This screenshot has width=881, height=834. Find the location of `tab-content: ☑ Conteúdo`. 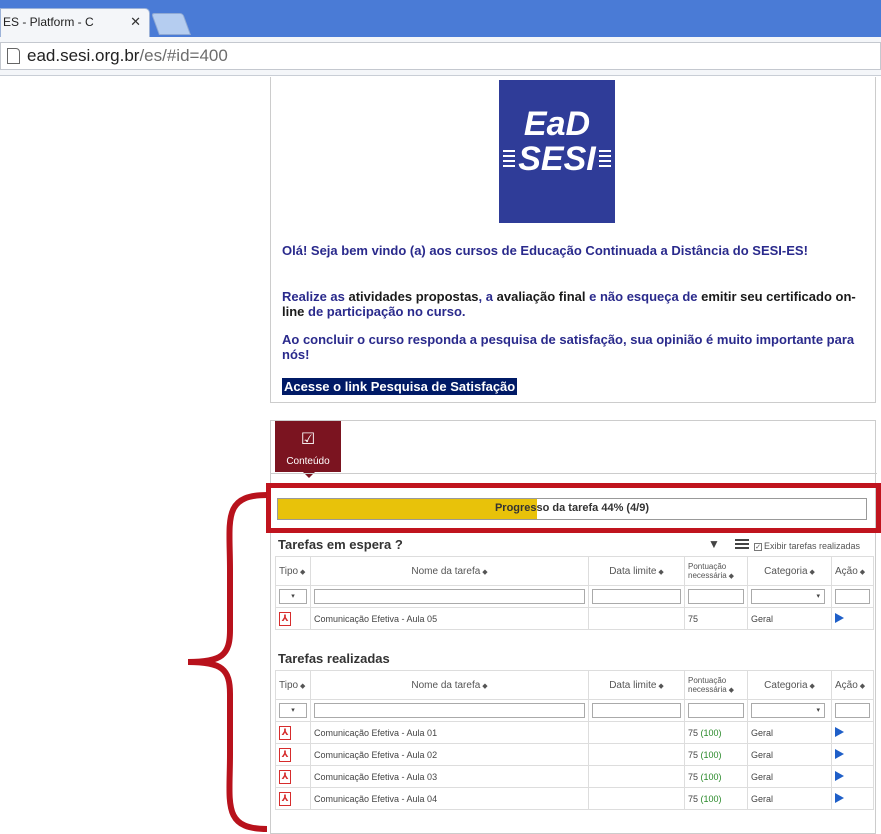

tab-content: ☑ Conteúdo is located at coordinates (308, 449).